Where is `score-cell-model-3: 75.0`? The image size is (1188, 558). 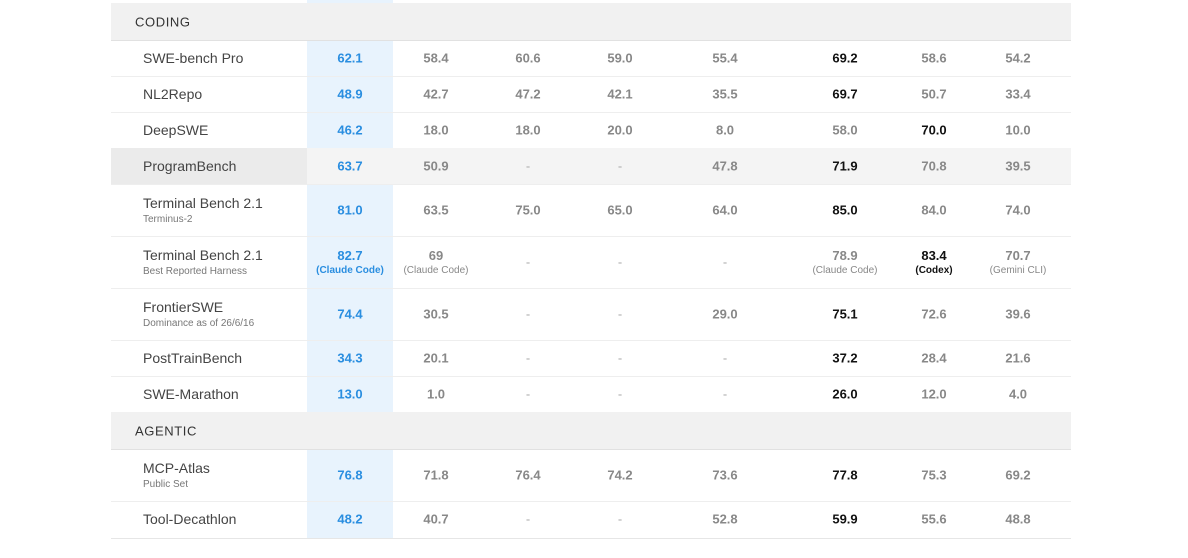
score-cell-model-3: 75.0 is located at coordinates (527, 210).